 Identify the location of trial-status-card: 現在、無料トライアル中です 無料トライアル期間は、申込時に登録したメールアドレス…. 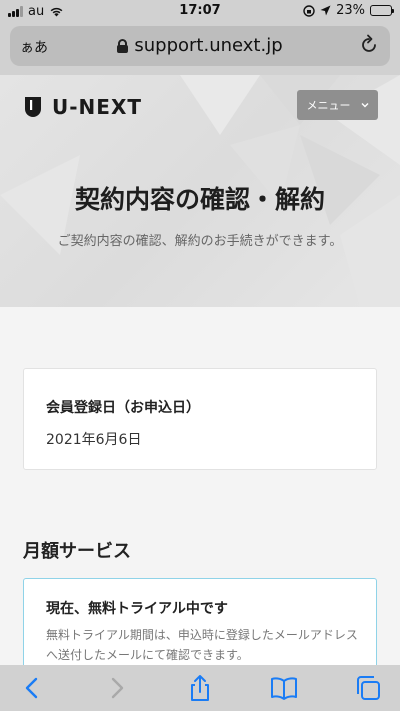
(200, 621).